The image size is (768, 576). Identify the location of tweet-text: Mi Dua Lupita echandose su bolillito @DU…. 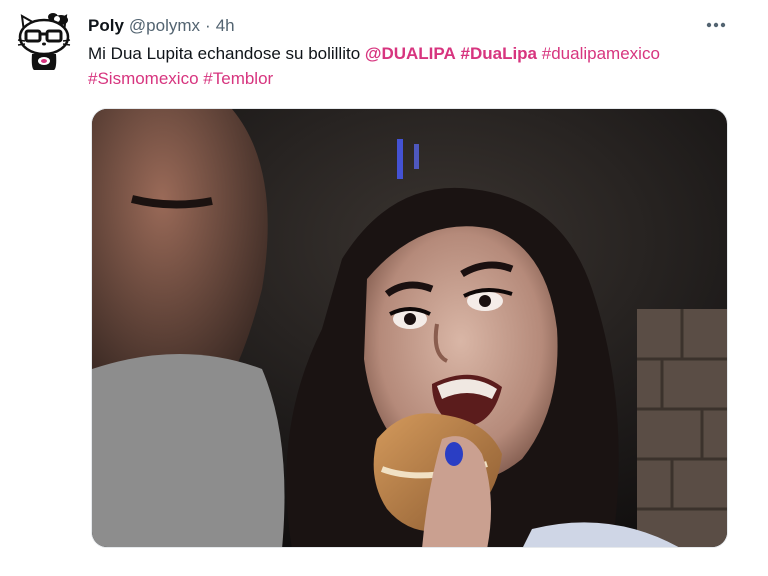
(418, 66).